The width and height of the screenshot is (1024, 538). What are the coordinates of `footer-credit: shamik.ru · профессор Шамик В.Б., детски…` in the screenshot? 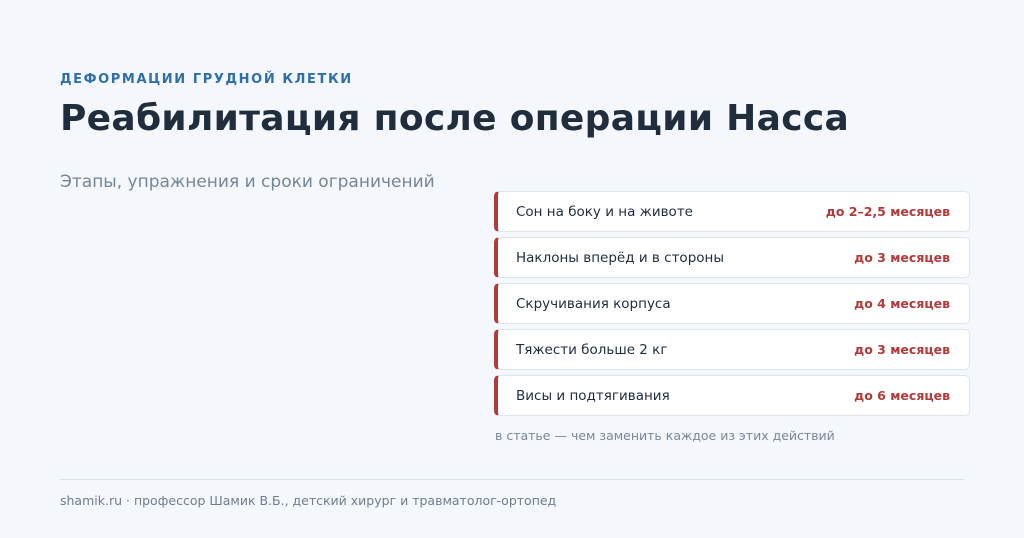 It's located at (308, 500).